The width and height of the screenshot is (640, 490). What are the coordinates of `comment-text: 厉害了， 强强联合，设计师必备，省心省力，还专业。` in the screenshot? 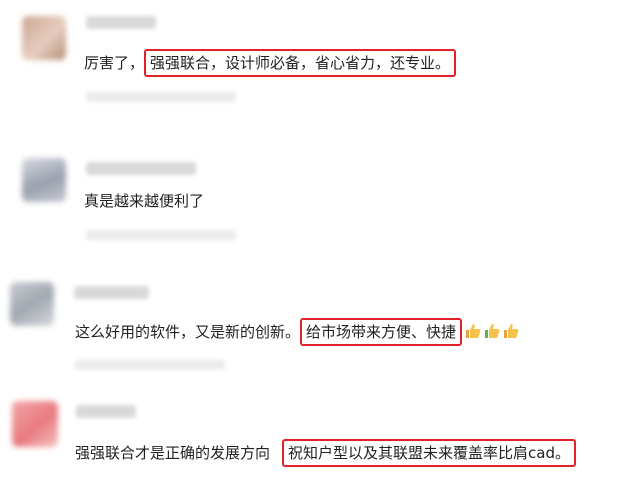 It's located at (270, 63).